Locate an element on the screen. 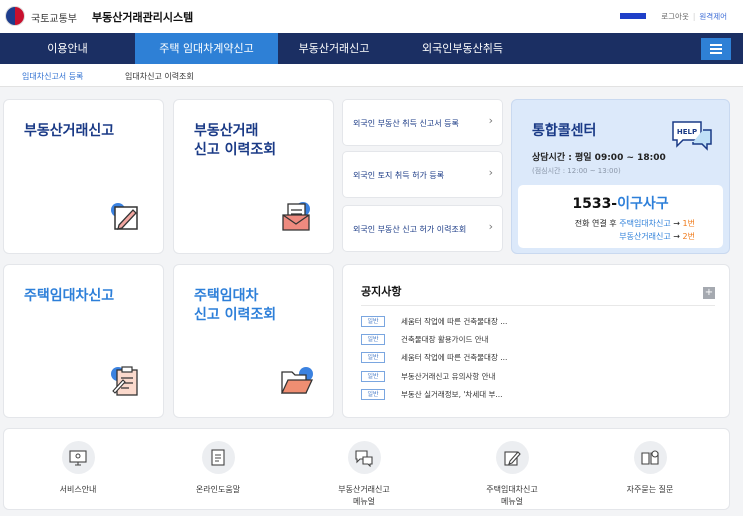  gnb-item-foreigner-acquisition: 외국인부동산취득 is located at coordinates (462, 48).